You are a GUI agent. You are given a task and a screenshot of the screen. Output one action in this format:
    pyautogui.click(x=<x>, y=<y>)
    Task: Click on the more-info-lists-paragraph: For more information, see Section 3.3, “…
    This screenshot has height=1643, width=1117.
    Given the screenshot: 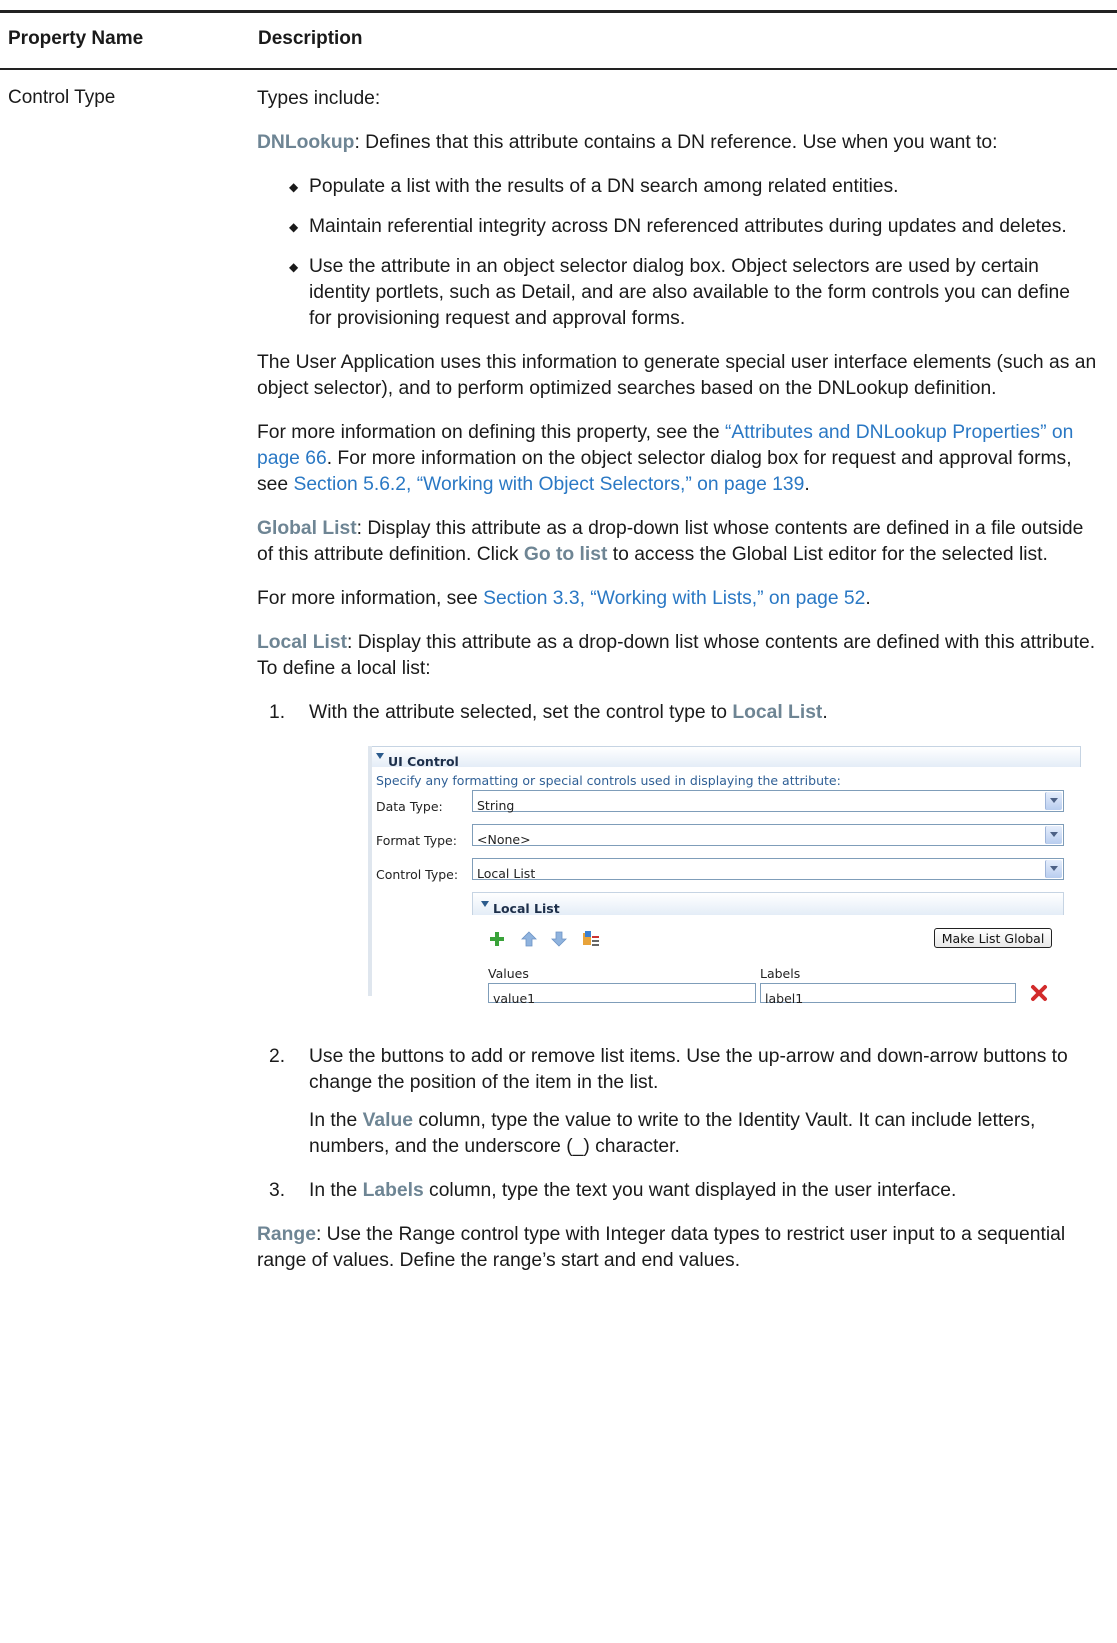 What is the action you would take?
    pyautogui.click(x=677, y=599)
    